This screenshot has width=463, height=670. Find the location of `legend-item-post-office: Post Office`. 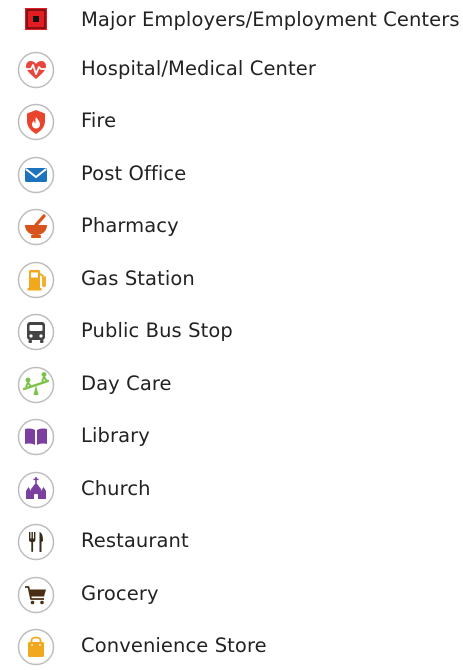

legend-item-post-office: Post Office is located at coordinates (231, 176).